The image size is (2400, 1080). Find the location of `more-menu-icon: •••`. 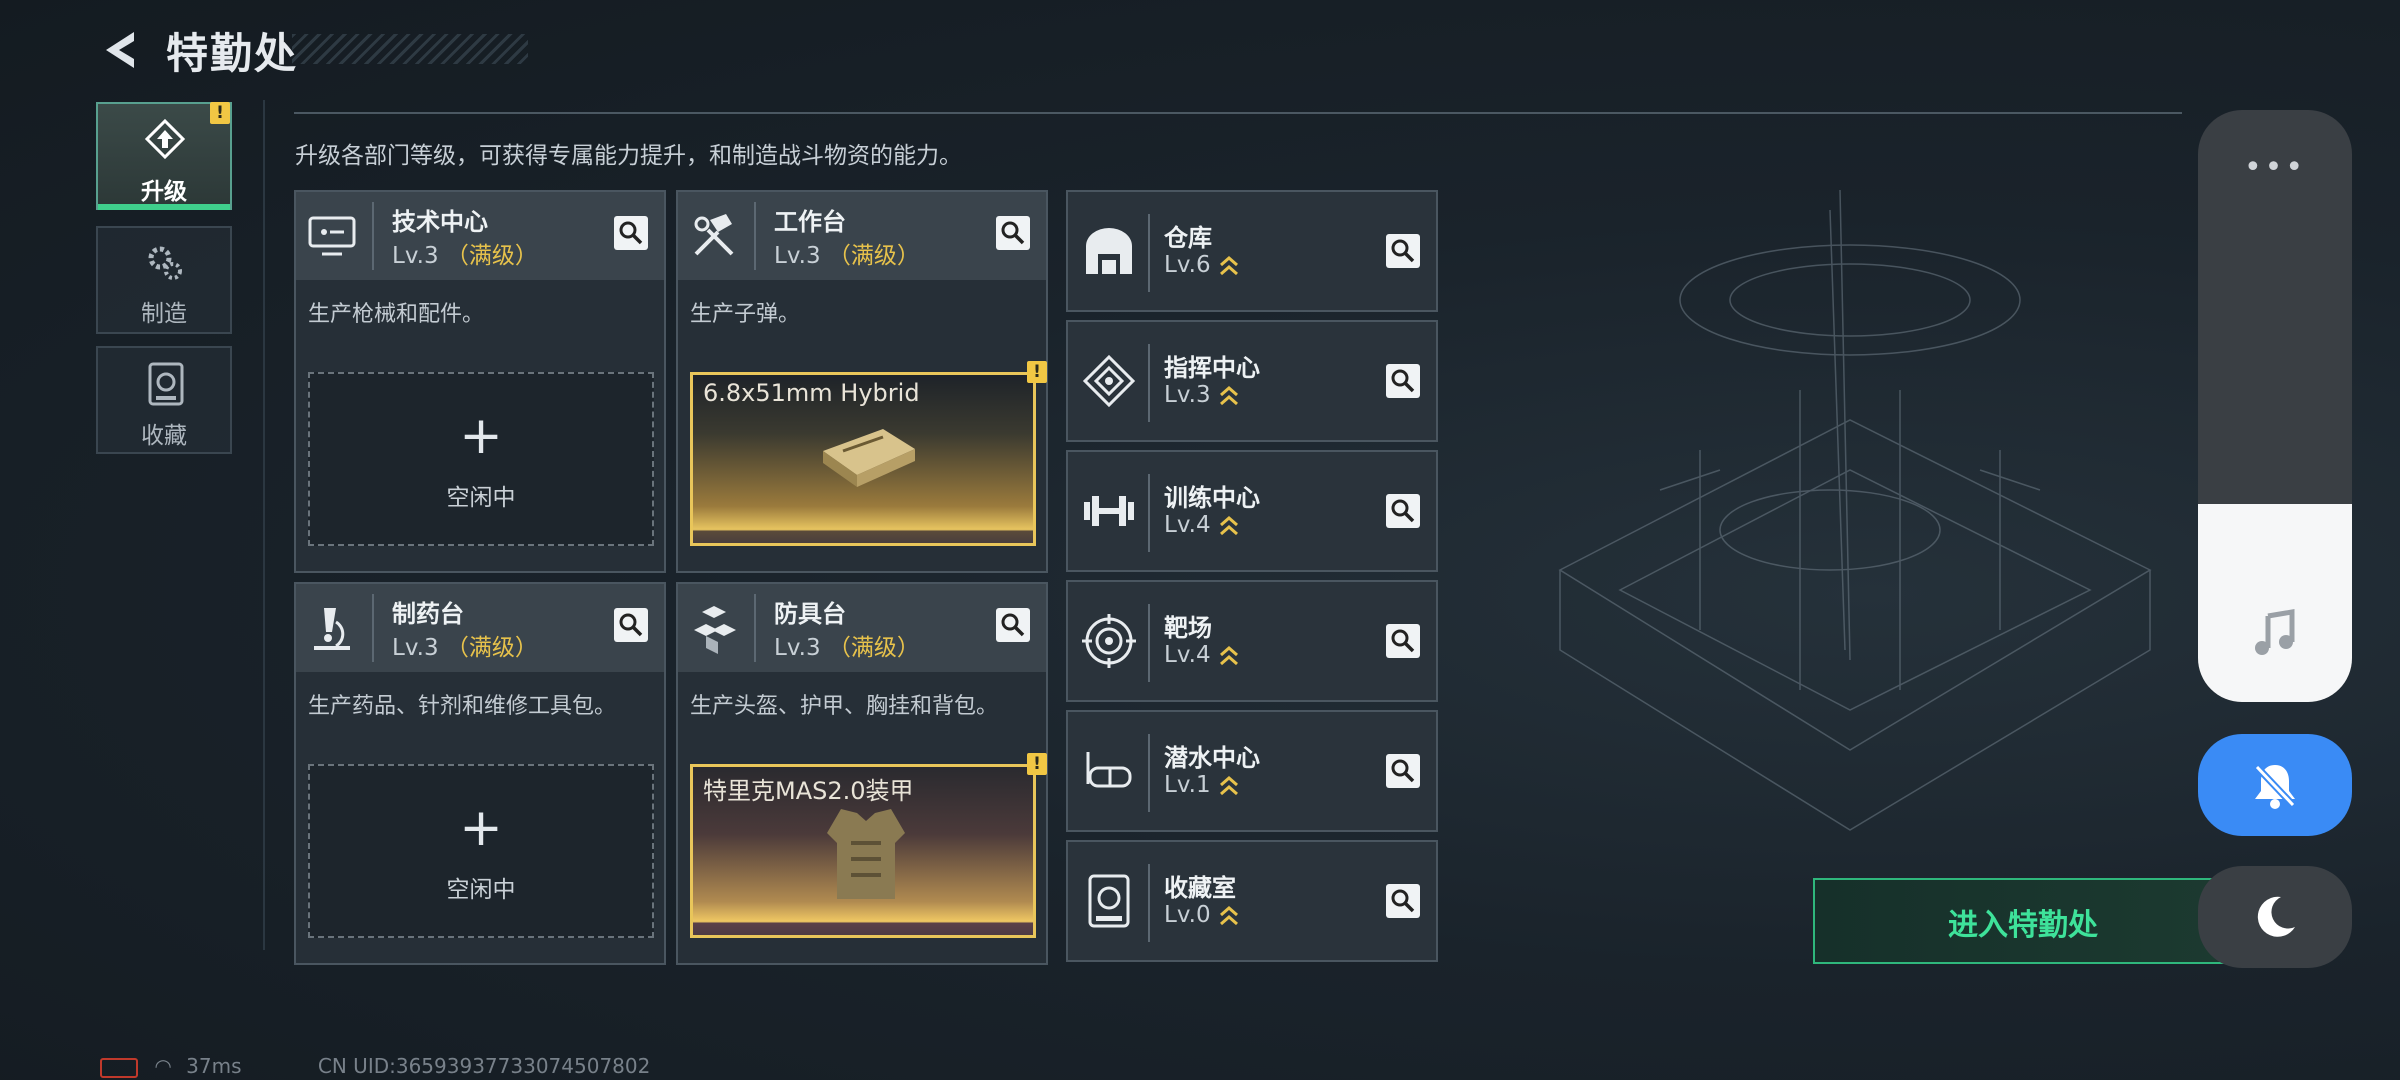

more-menu-icon: ••• is located at coordinates (2275, 167).